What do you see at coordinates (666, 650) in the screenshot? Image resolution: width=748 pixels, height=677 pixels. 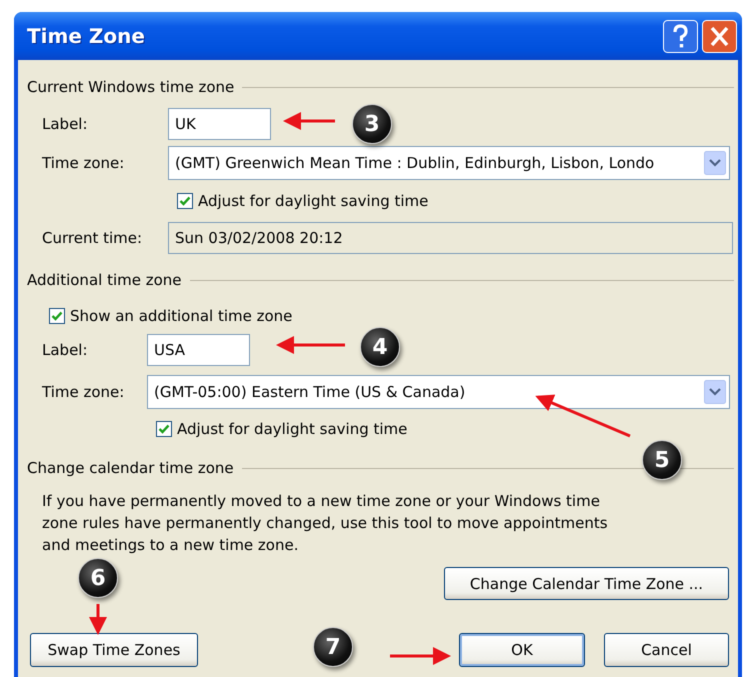 I see `cancel-button: Cancel` at bounding box center [666, 650].